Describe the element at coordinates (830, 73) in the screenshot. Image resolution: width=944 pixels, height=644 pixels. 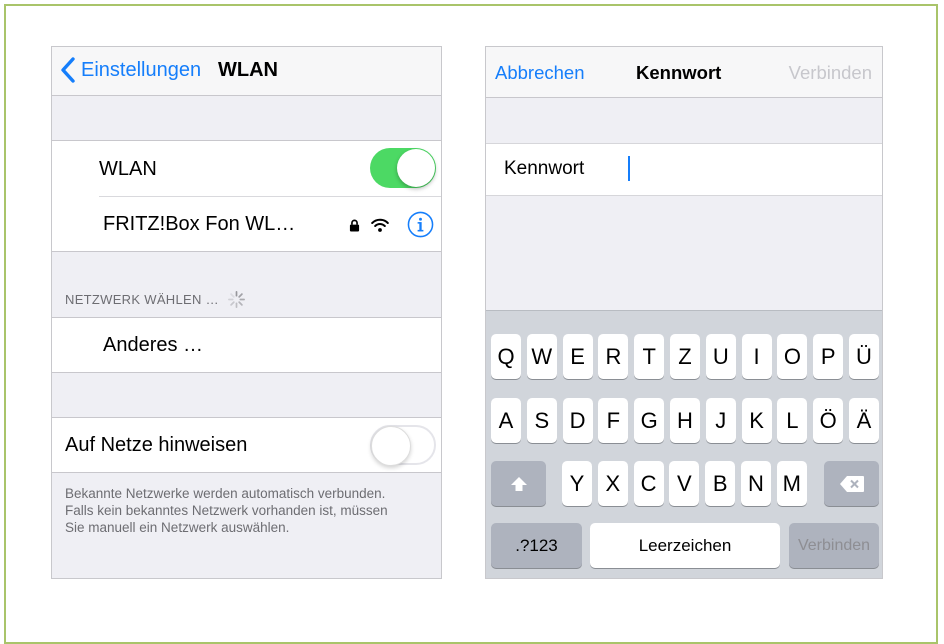
I see `connect-button: Verbinden` at that location.